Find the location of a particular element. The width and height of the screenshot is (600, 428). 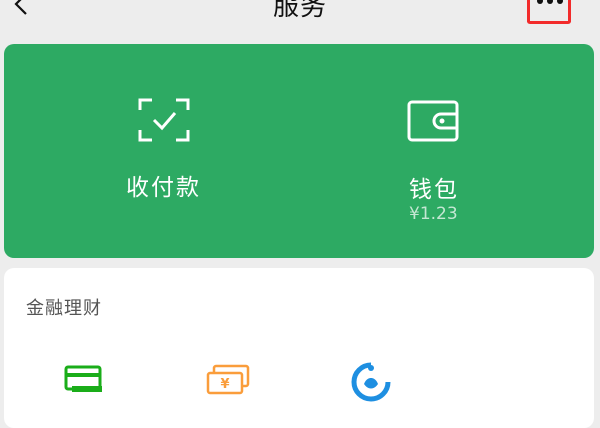

credit-card-repay-icon is located at coordinates (84, 382).